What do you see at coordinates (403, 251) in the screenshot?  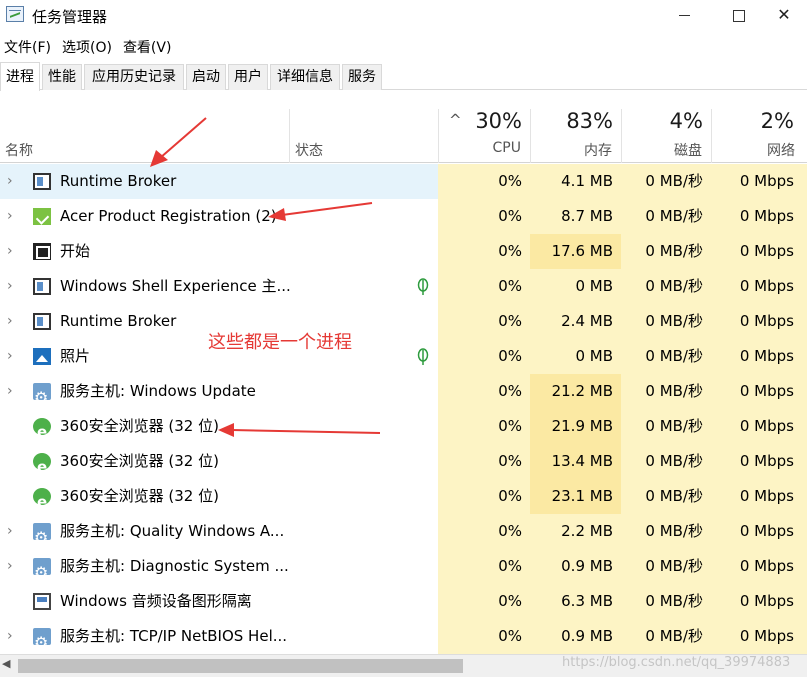 I see `process-row: › 开始 0% 17.6 MB 0 MB/秒 0 Mbps` at bounding box center [403, 251].